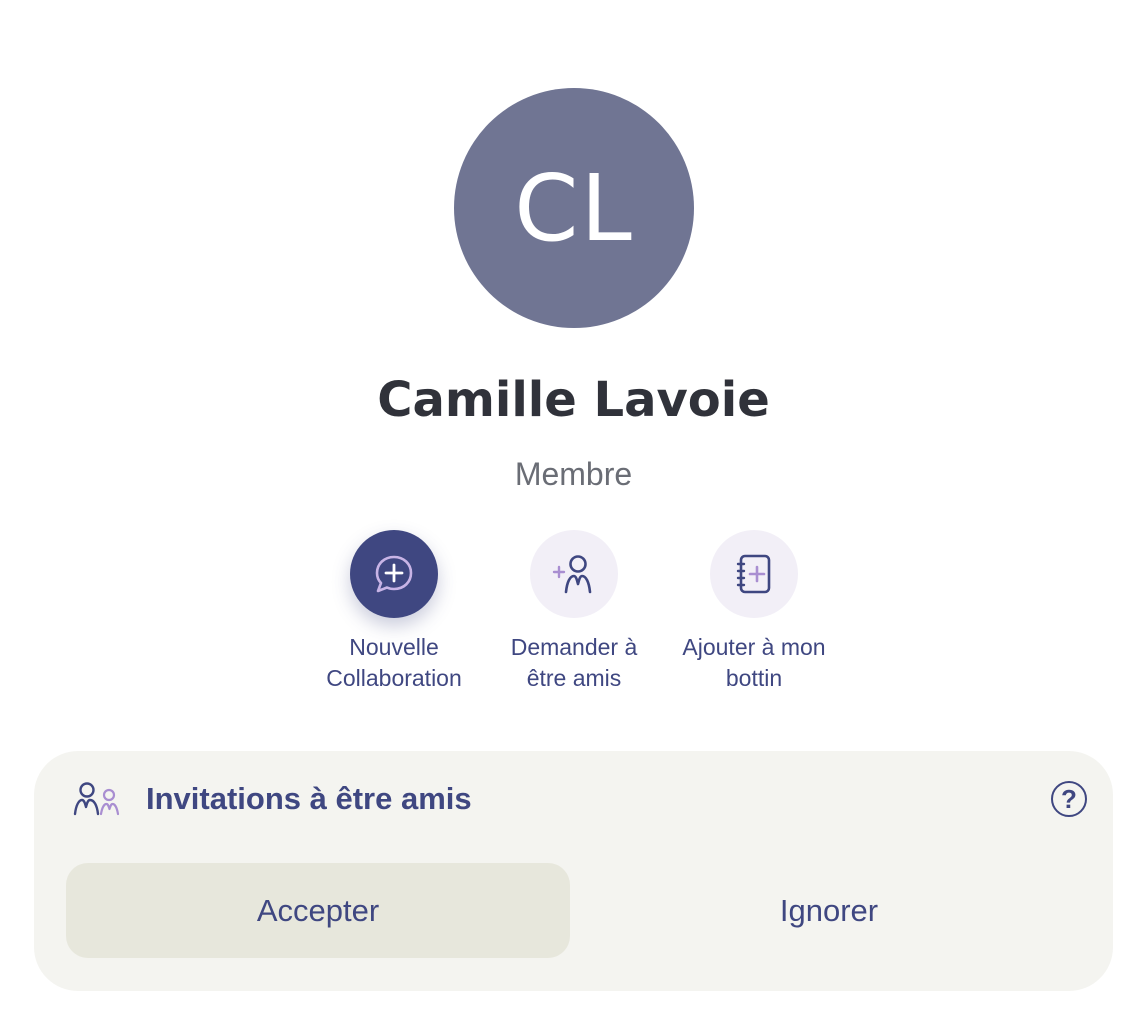  What do you see at coordinates (318, 910) in the screenshot?
I see `accept-button: Accepter` at bounding box center [318, 910].